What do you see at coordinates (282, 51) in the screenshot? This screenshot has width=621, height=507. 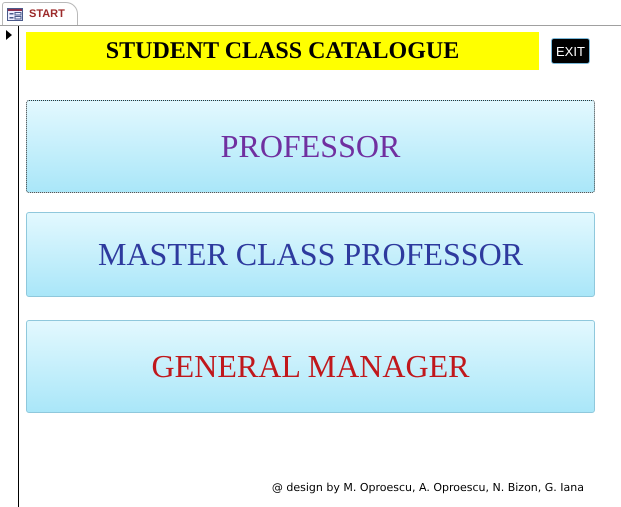 I see `form-title: STUDENT CLASS CATALOGUE` at bounding box center [282, 51].